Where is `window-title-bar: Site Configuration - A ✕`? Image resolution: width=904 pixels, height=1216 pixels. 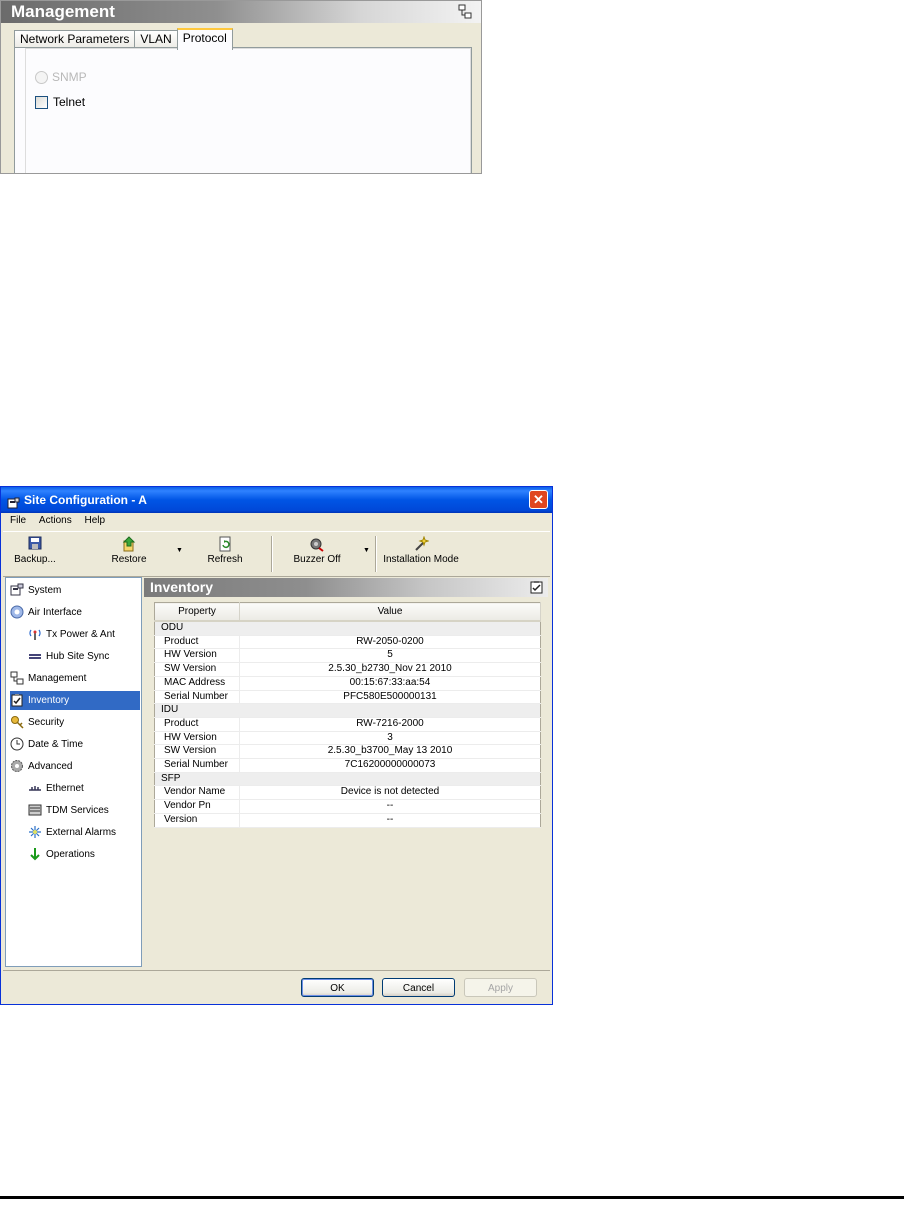 window-title-bar: Site Configuration - A ✕ is located at coordinates (276, 500).